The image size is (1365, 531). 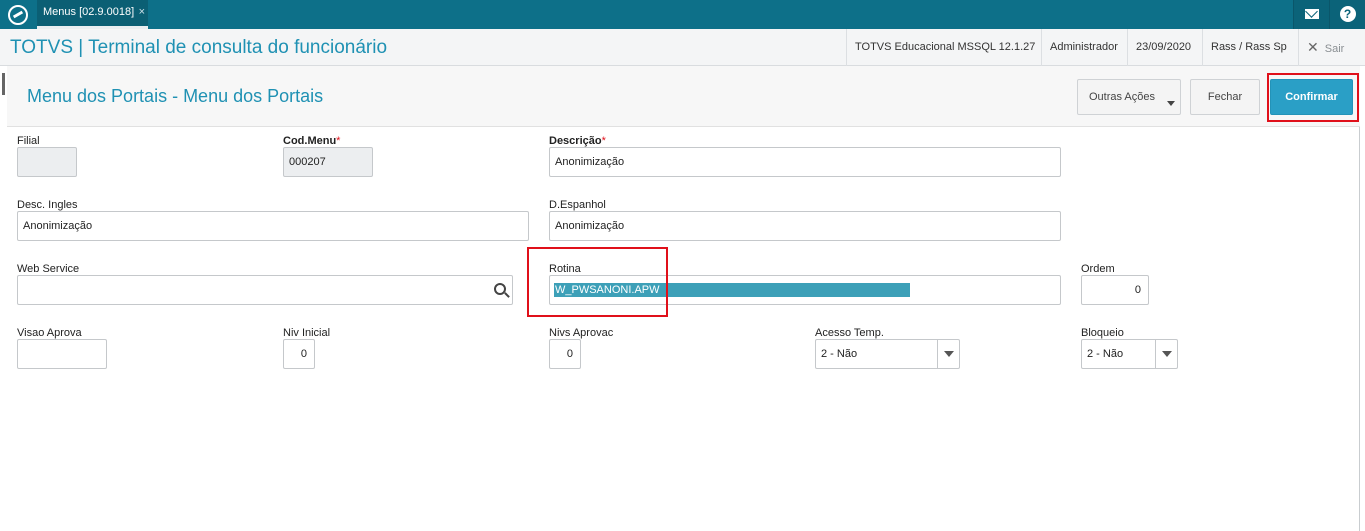 What do you see at coordinates (3, 298) in the screenshot?
I see `left-panel-handle` at bounding box center [3, 298].